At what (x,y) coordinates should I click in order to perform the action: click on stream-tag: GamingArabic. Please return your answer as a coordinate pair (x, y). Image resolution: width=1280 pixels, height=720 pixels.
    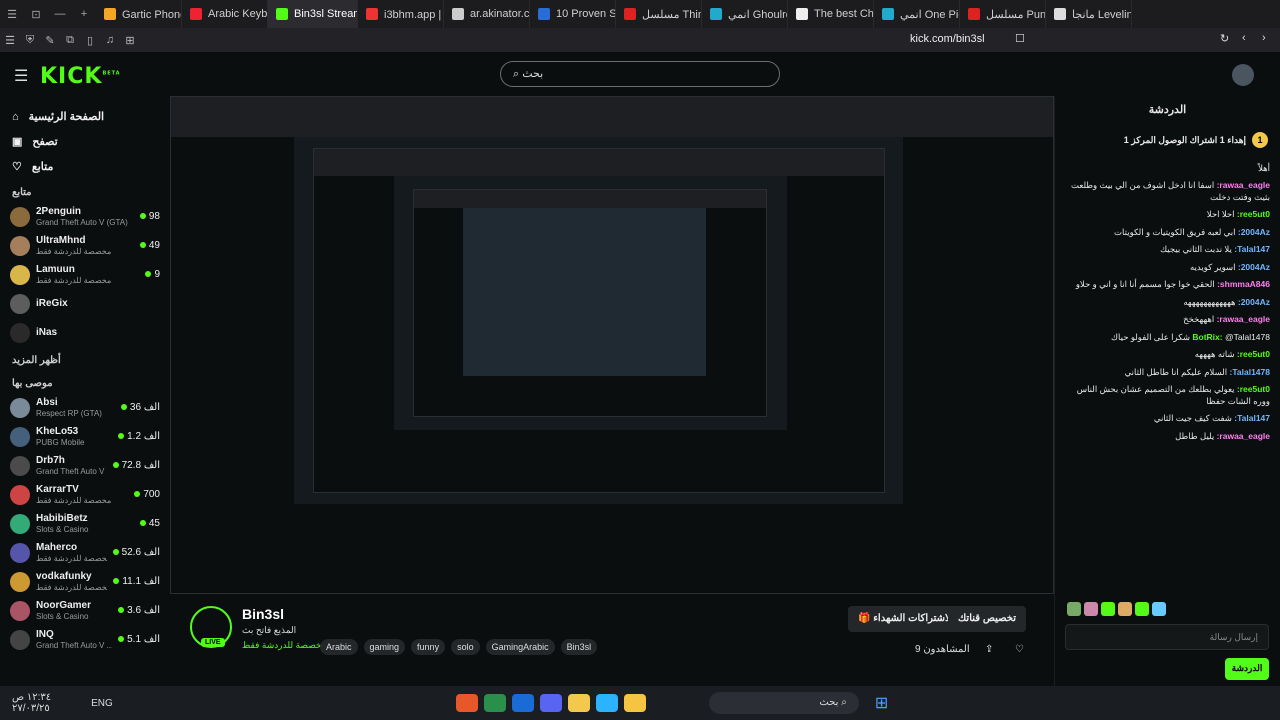
    Looking at the image, I should click on (520, 647).